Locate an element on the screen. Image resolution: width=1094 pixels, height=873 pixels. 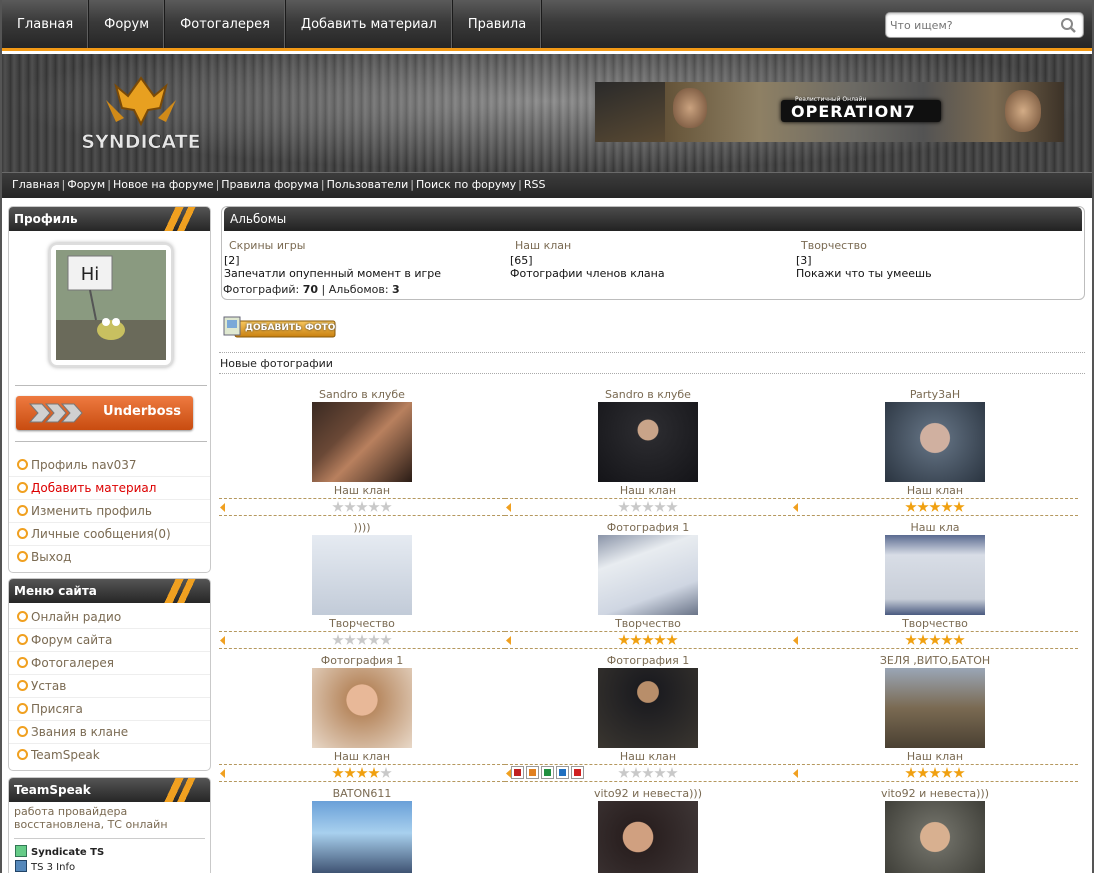
album-link: Скрины игры is located at coordinates (335, 245).